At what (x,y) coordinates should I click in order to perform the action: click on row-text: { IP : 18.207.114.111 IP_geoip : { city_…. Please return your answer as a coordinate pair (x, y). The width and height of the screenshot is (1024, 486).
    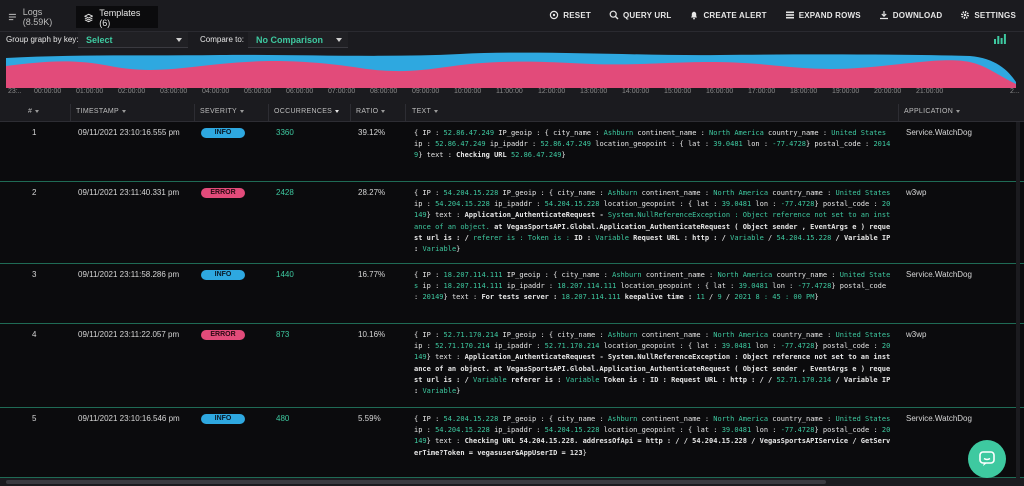
    Looking at the image, I should click on (654, 287).